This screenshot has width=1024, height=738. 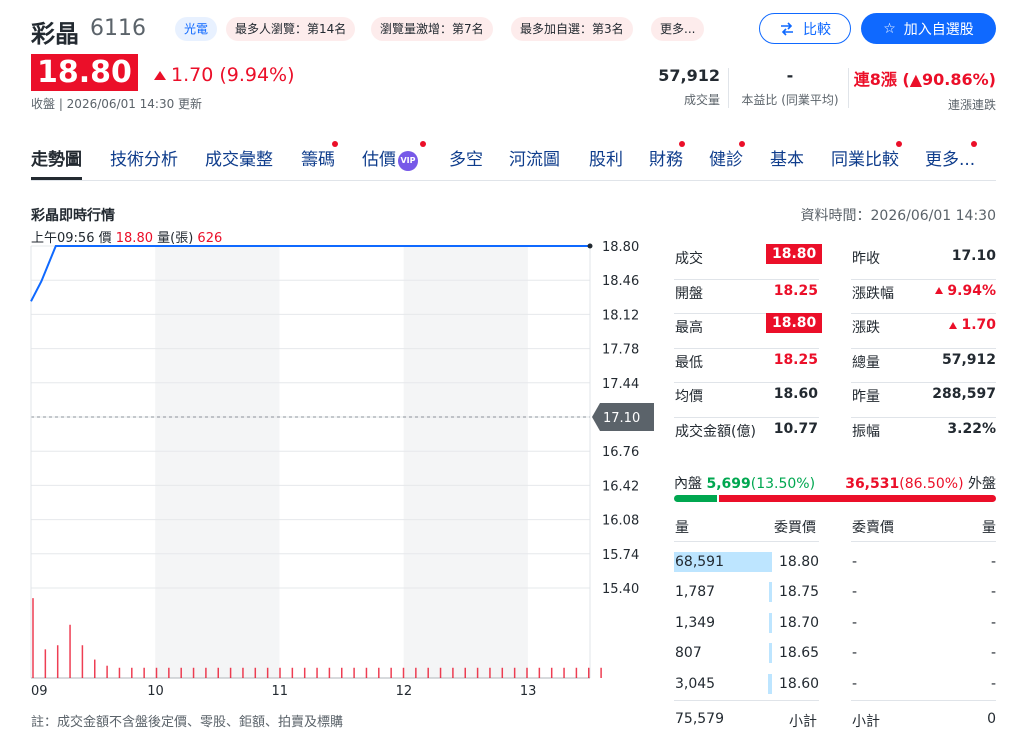 I want to click on quote-label: 振幅, so click(x=866, y=431).